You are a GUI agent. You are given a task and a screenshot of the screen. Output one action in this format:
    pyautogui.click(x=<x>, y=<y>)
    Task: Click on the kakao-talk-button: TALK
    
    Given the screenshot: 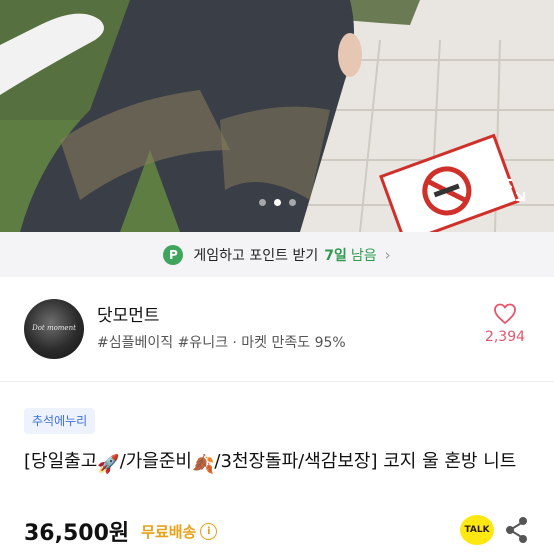 What is the action you would take?
    pyautogui.click(x=477, y=530)
    